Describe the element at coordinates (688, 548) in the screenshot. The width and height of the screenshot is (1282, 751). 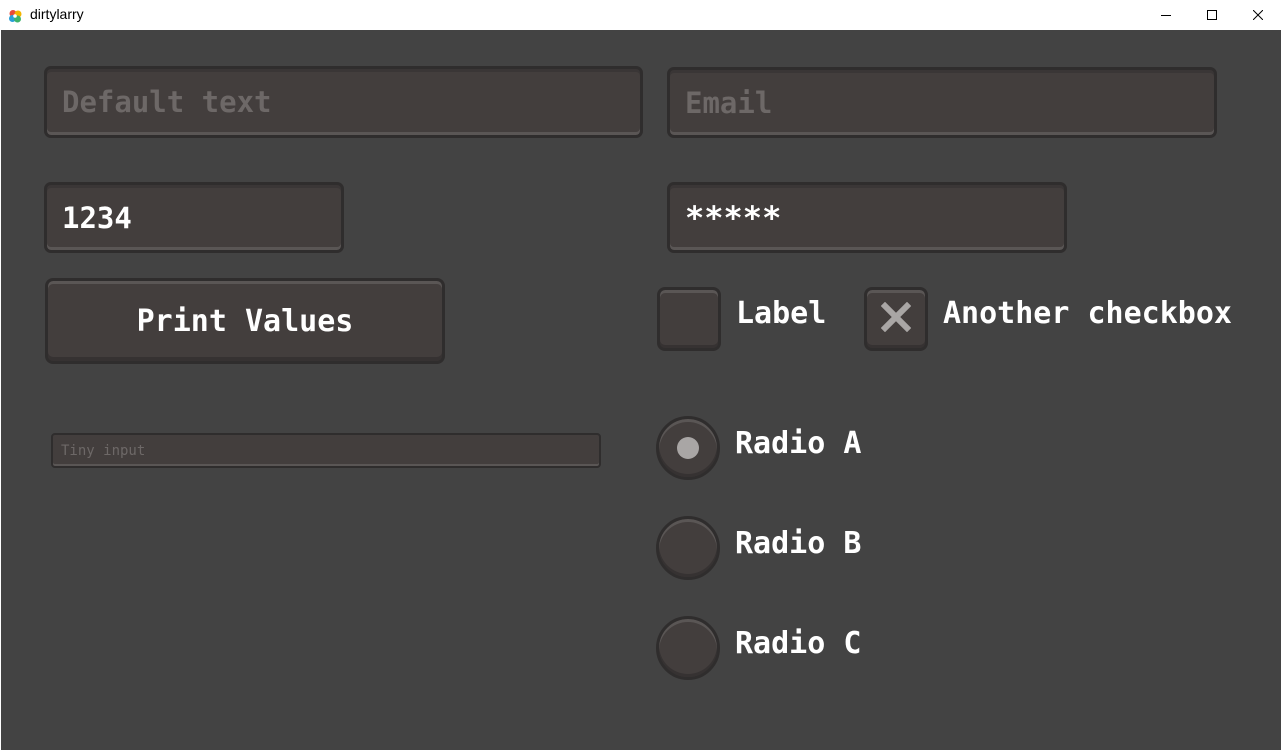
I see `radio-b` at that location.